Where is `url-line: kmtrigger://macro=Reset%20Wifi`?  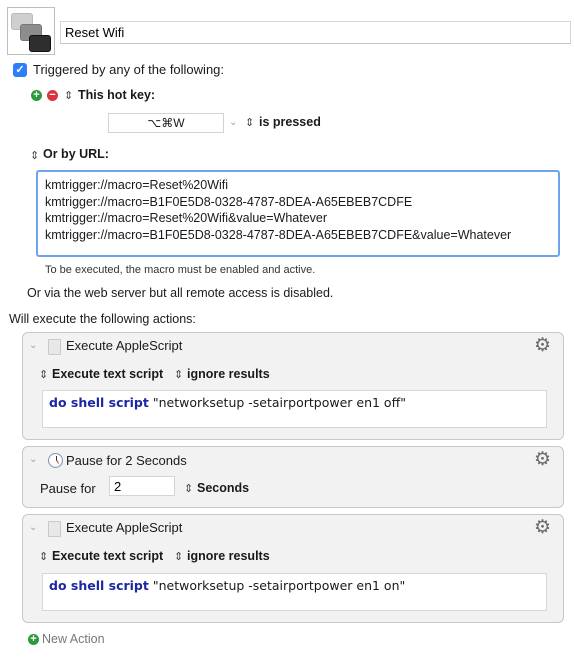 url-line: kmtrigger://macro=Reset%20Wifi is located at coordinates (137, 185).